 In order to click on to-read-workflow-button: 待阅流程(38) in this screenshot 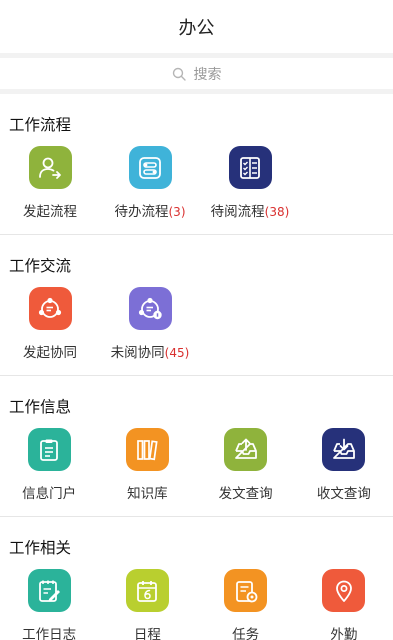, I will do `click(250, 183)`.